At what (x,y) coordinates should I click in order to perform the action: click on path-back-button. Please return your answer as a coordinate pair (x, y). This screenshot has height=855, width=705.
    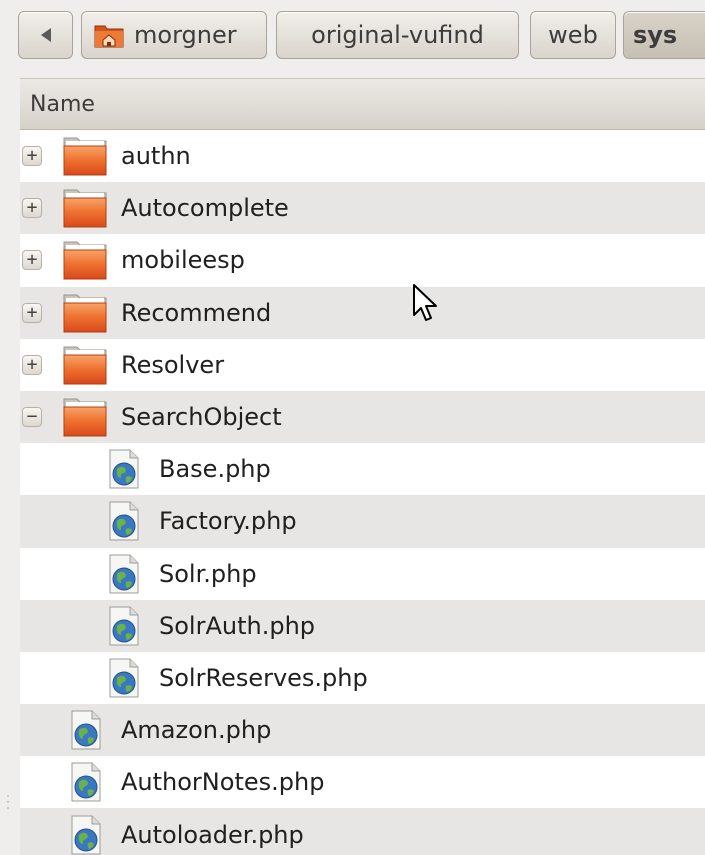
    Looking at the image, I should click on (45, 35).